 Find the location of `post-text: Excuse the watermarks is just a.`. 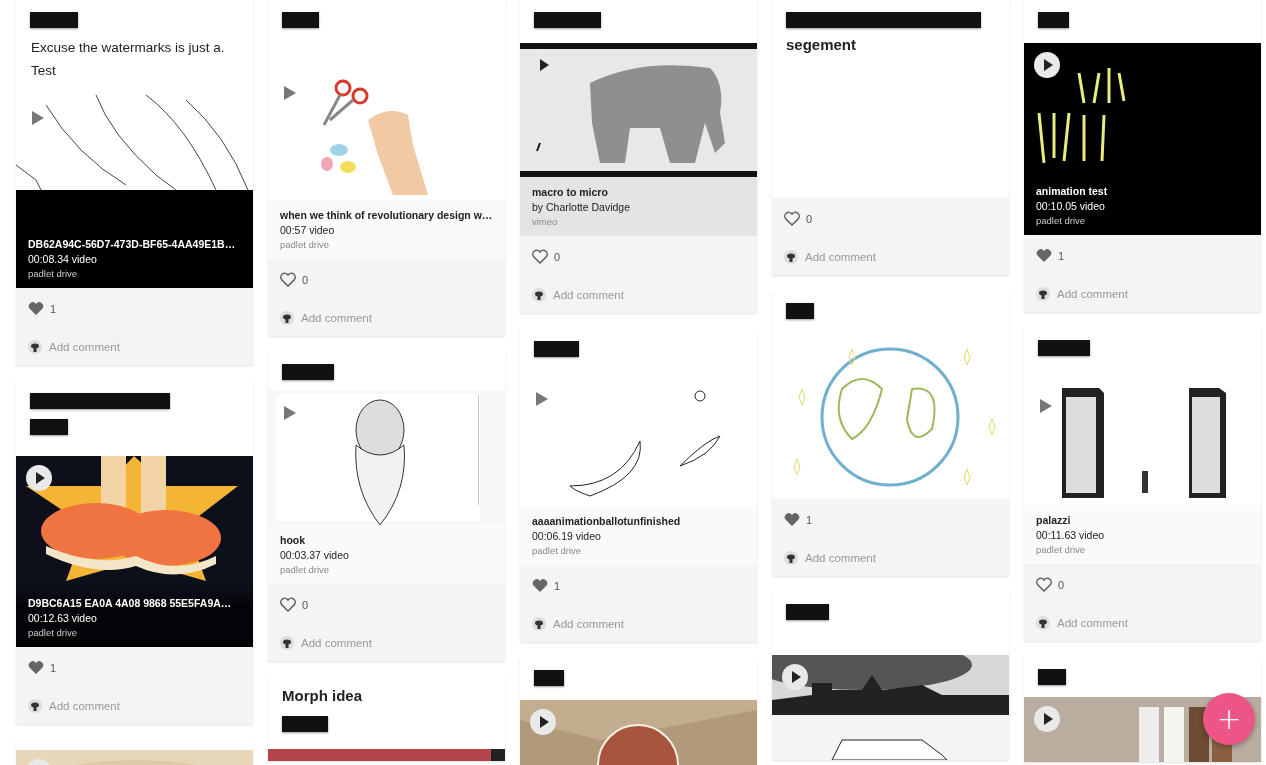

post-text: Excuse the watermarks is just a. is located at coordinates (128, 48).